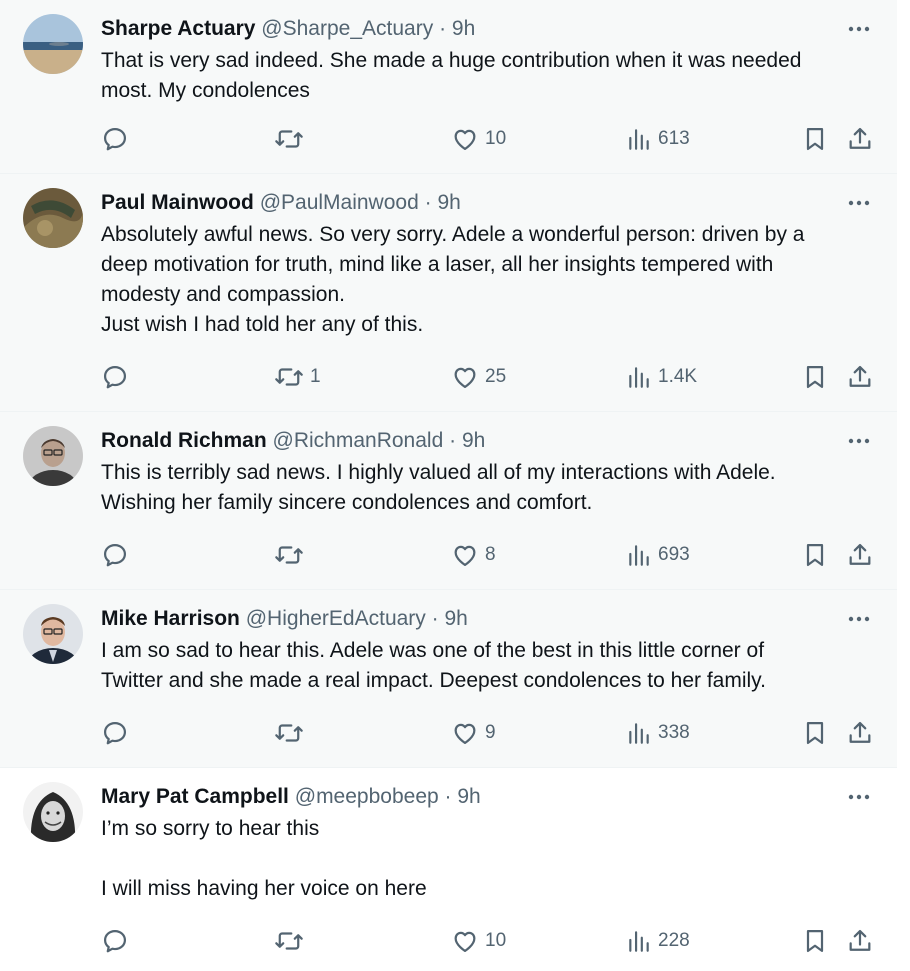 The height and width of the screenshot is (971, 910). What do you see at coordinates (367, 796) in the screenshot?
I see `user-handle: @meepbobeep` at bounding box center [367, 796].